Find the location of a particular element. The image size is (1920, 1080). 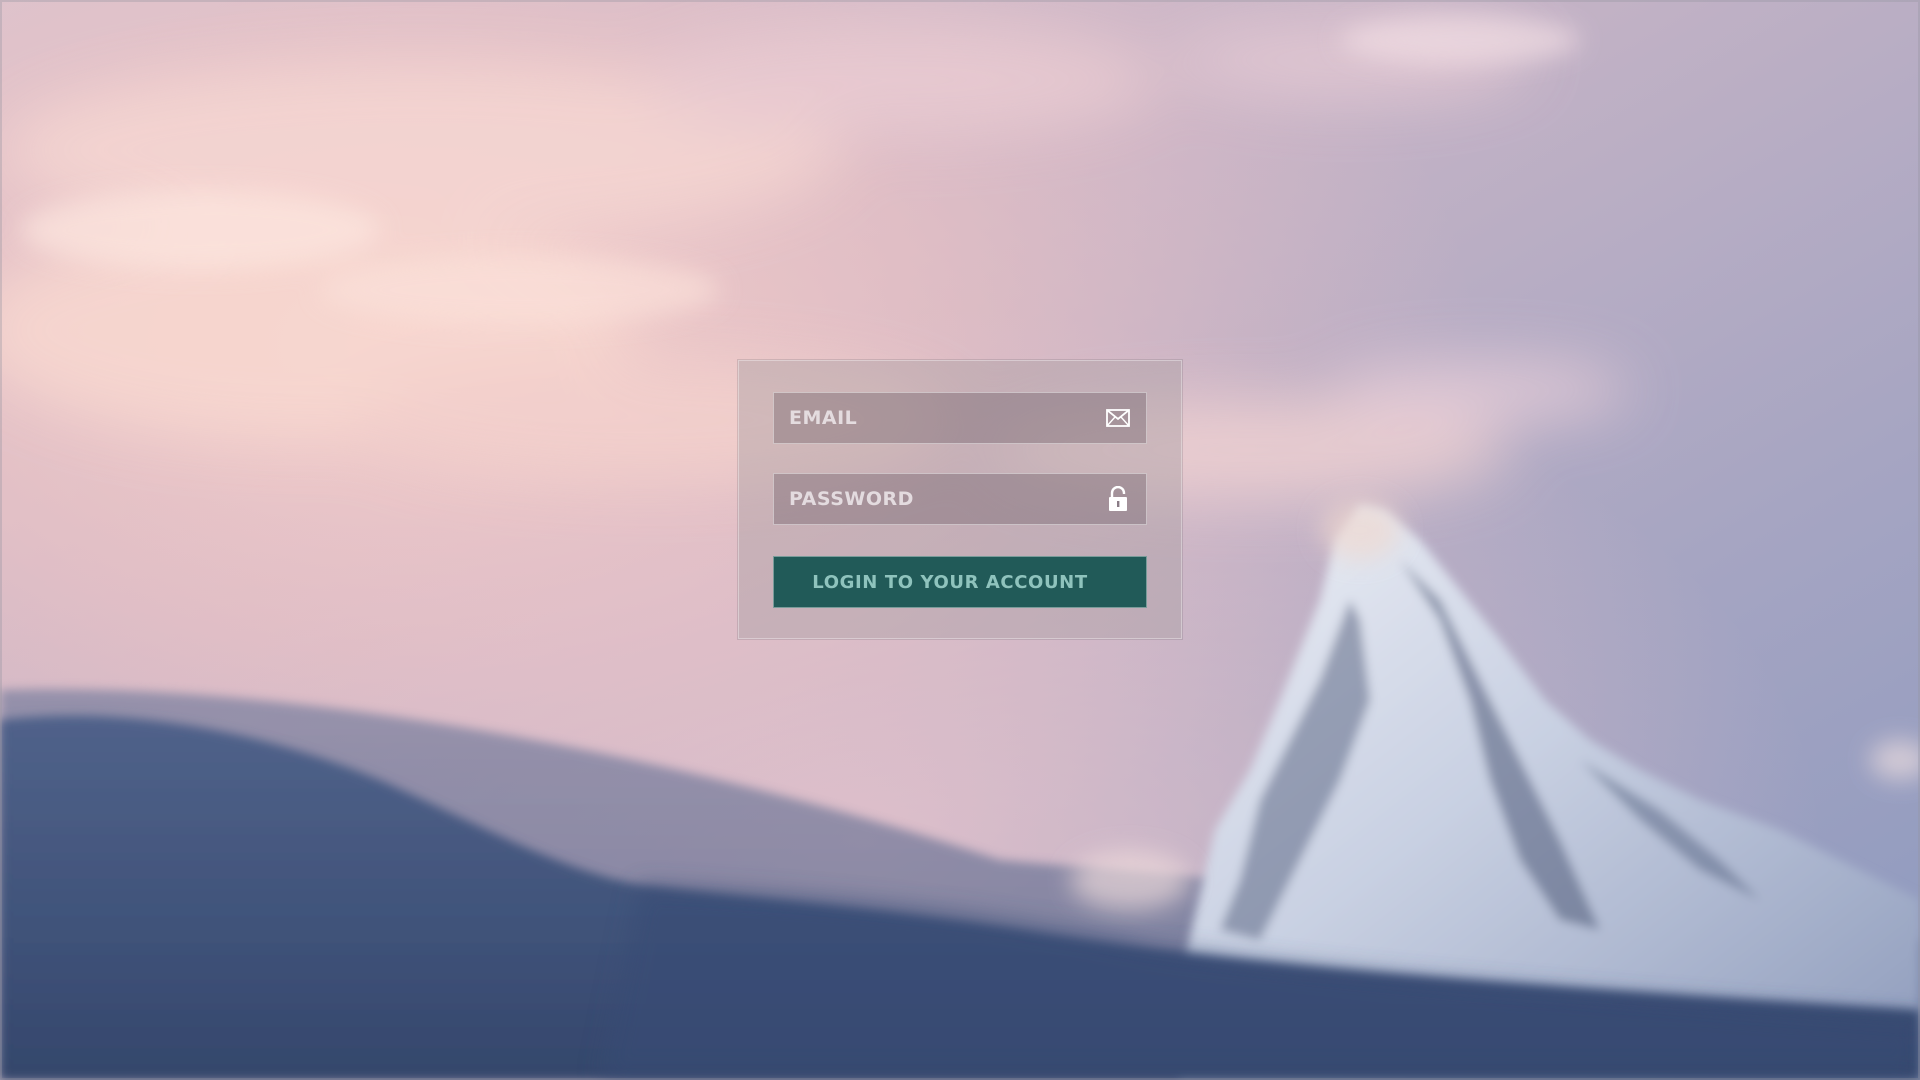

login-button: LOGIN TO YOUR ACCOUNT is located at coordinates (960, 582).